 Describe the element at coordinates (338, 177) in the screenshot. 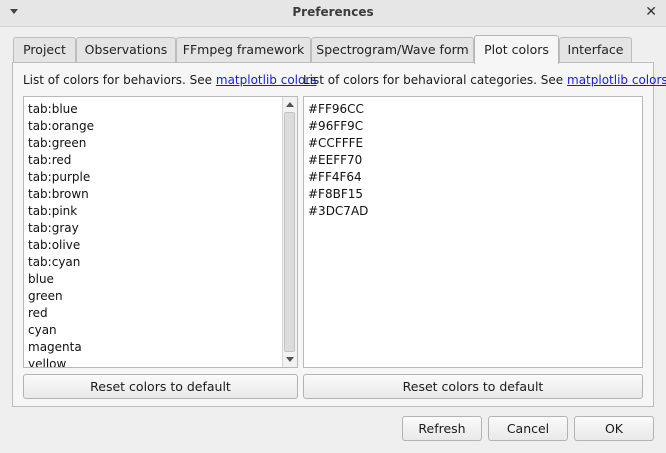

I see `list-item: #FF4F64` at that location.